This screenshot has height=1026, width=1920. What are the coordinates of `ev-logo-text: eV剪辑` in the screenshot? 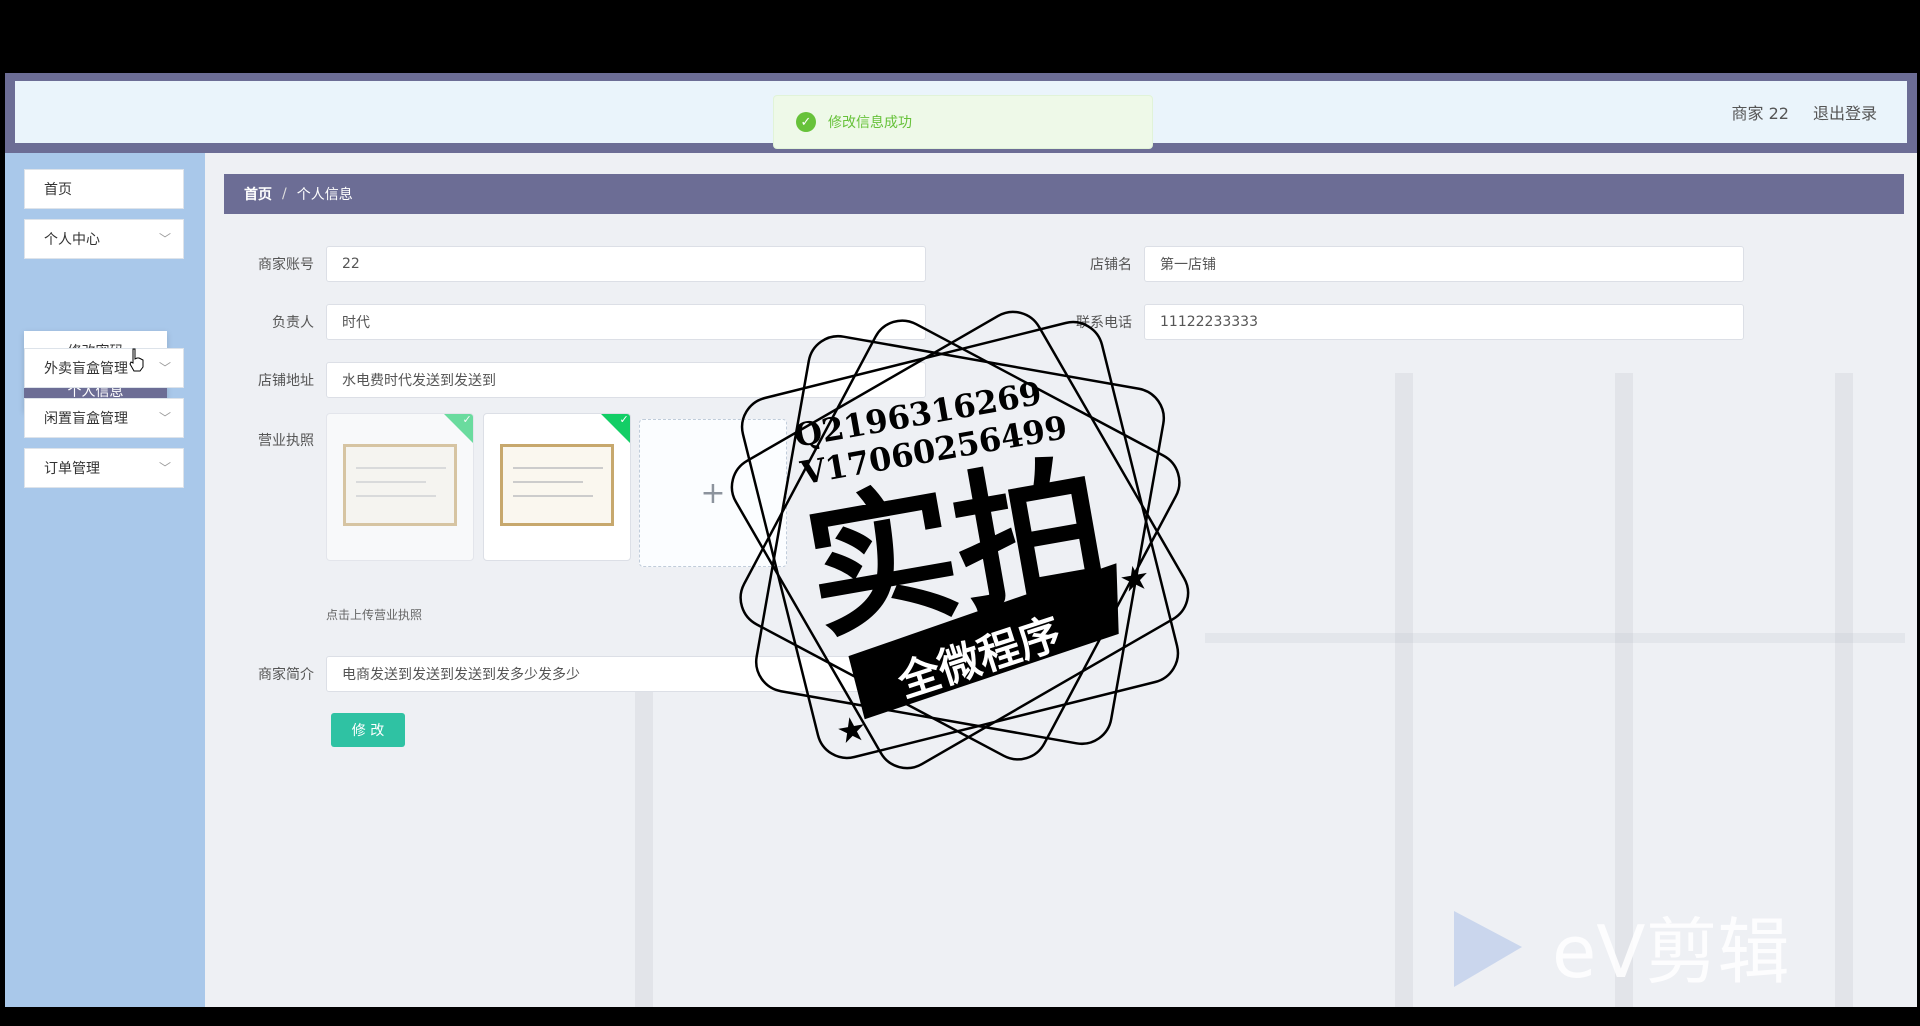 It's located at (1671, 952).